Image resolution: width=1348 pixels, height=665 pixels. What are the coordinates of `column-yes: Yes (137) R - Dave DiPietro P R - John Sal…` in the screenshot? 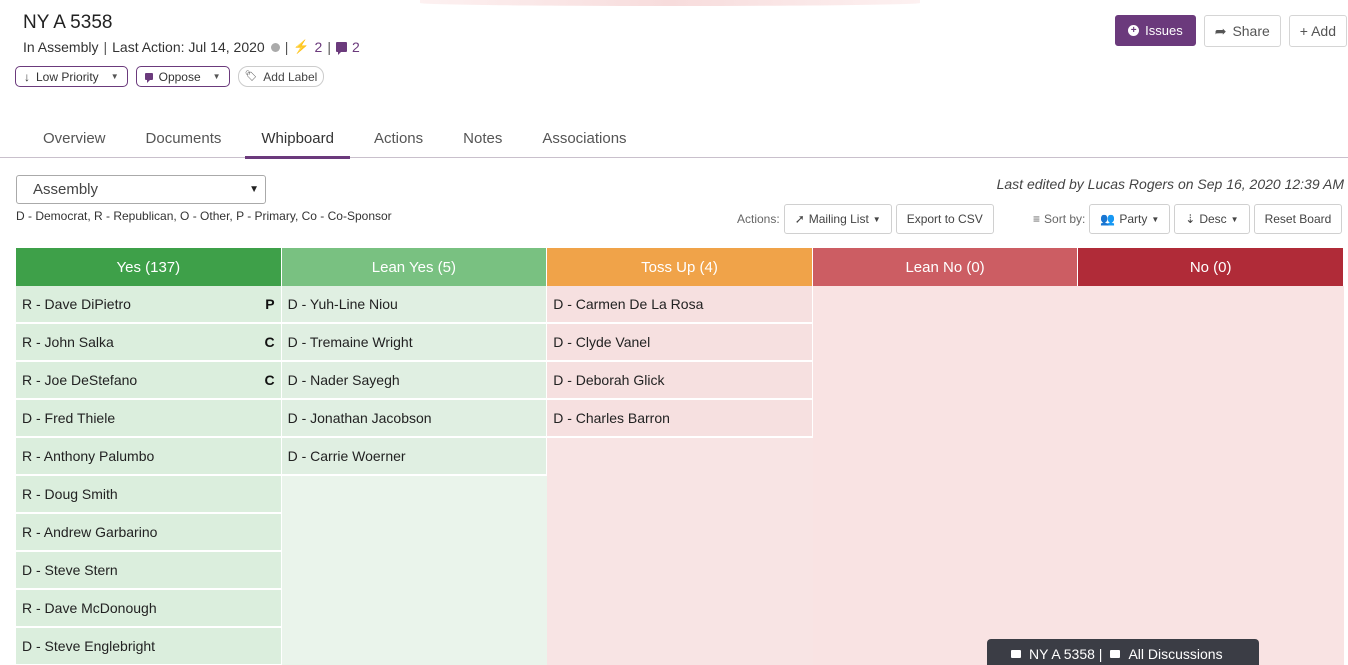 It's located at (149, 456).